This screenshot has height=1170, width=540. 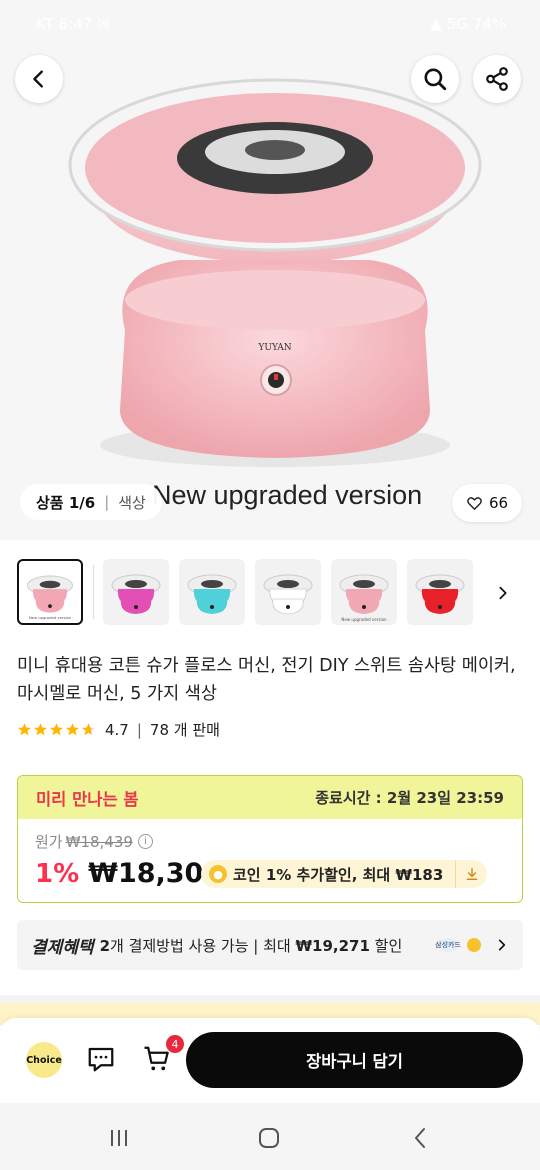 I want to click on download-icon, so click(x=472, y=874).